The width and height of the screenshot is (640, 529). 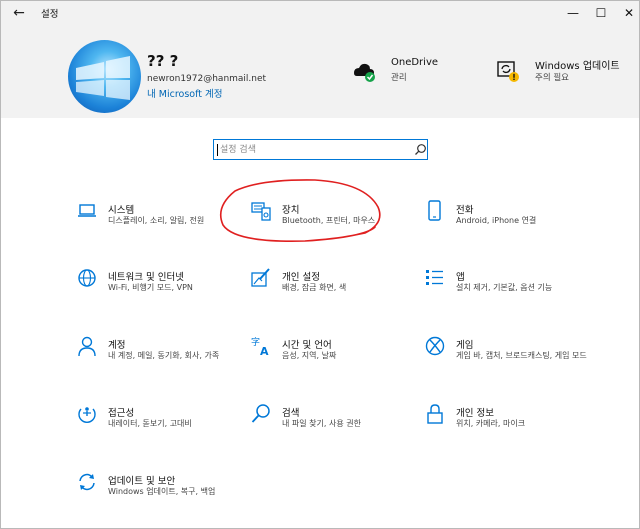 What do you see at coordinates (142, 481) in the screenshot?
I see `category-title: 업데이트 및 보안` at bounding box center [142, 481].